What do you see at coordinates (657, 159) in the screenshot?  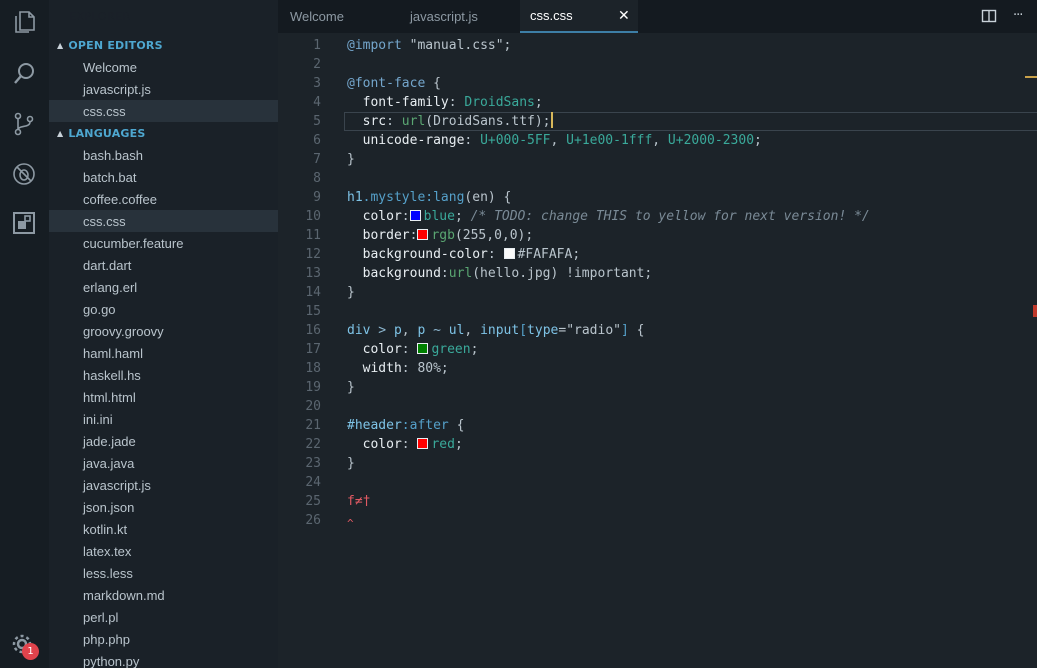 I see `code-line: 7}` at bounding box center [657, 159].